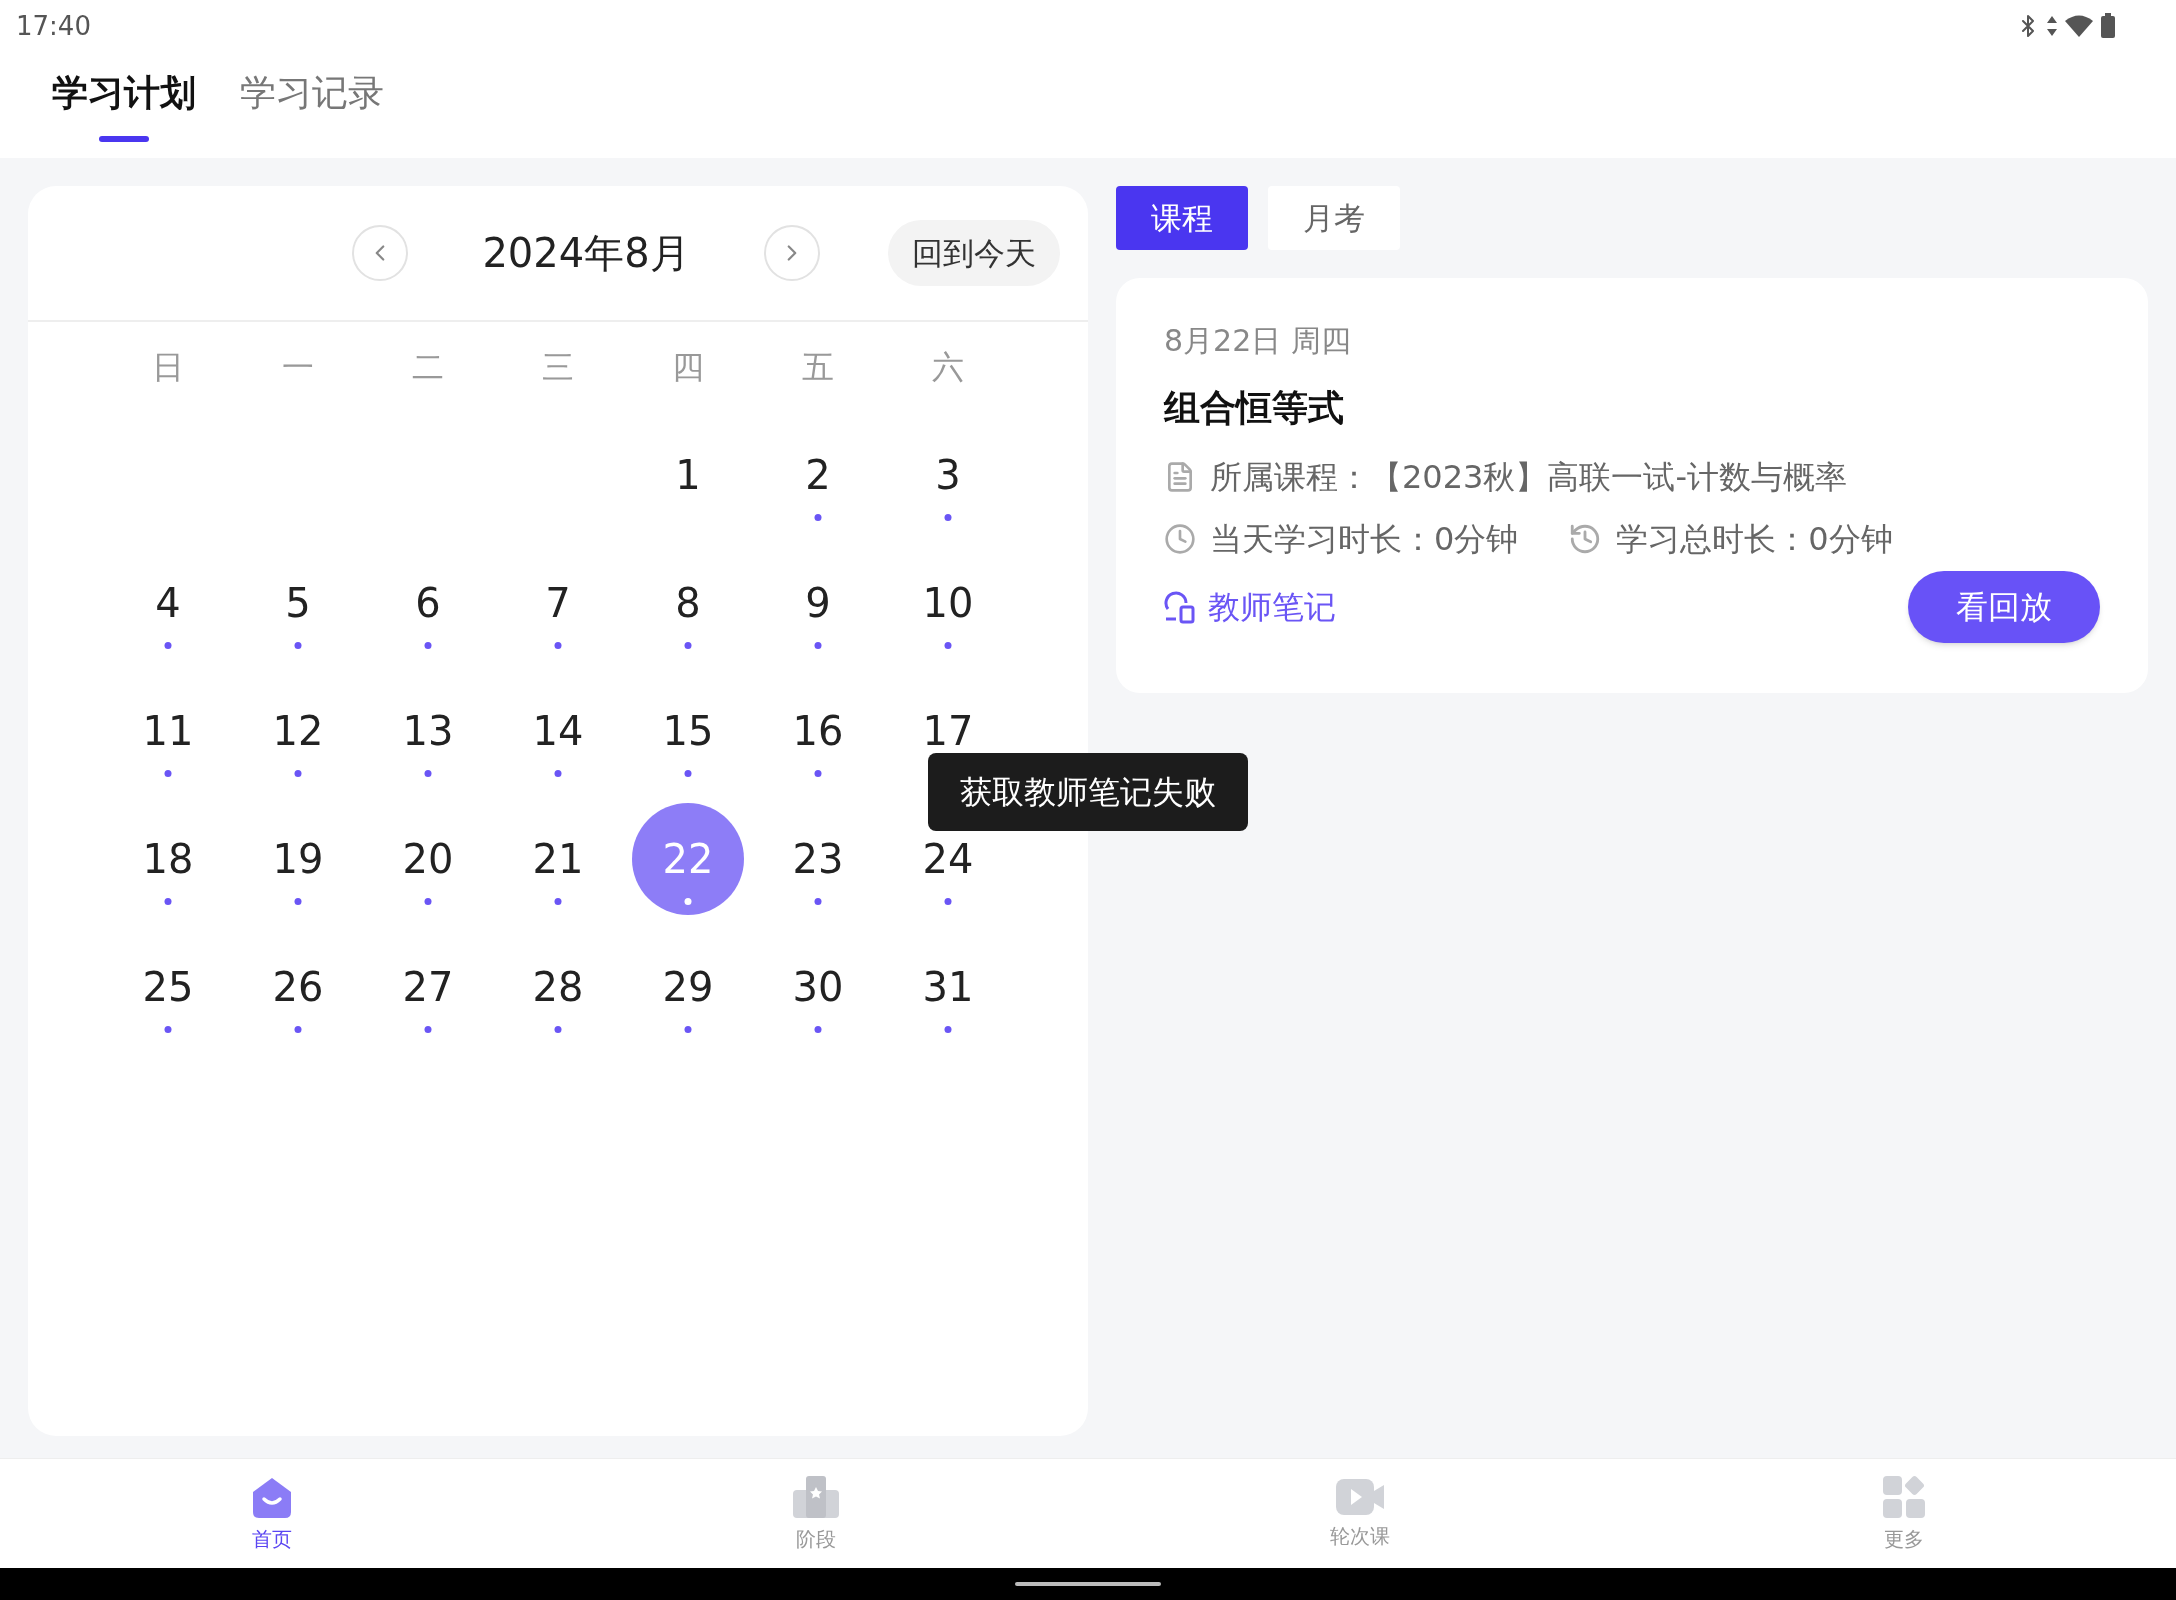  Describe the element at coordinates (1180, 607) in the screenshot. I see `notes-icon` at that location.